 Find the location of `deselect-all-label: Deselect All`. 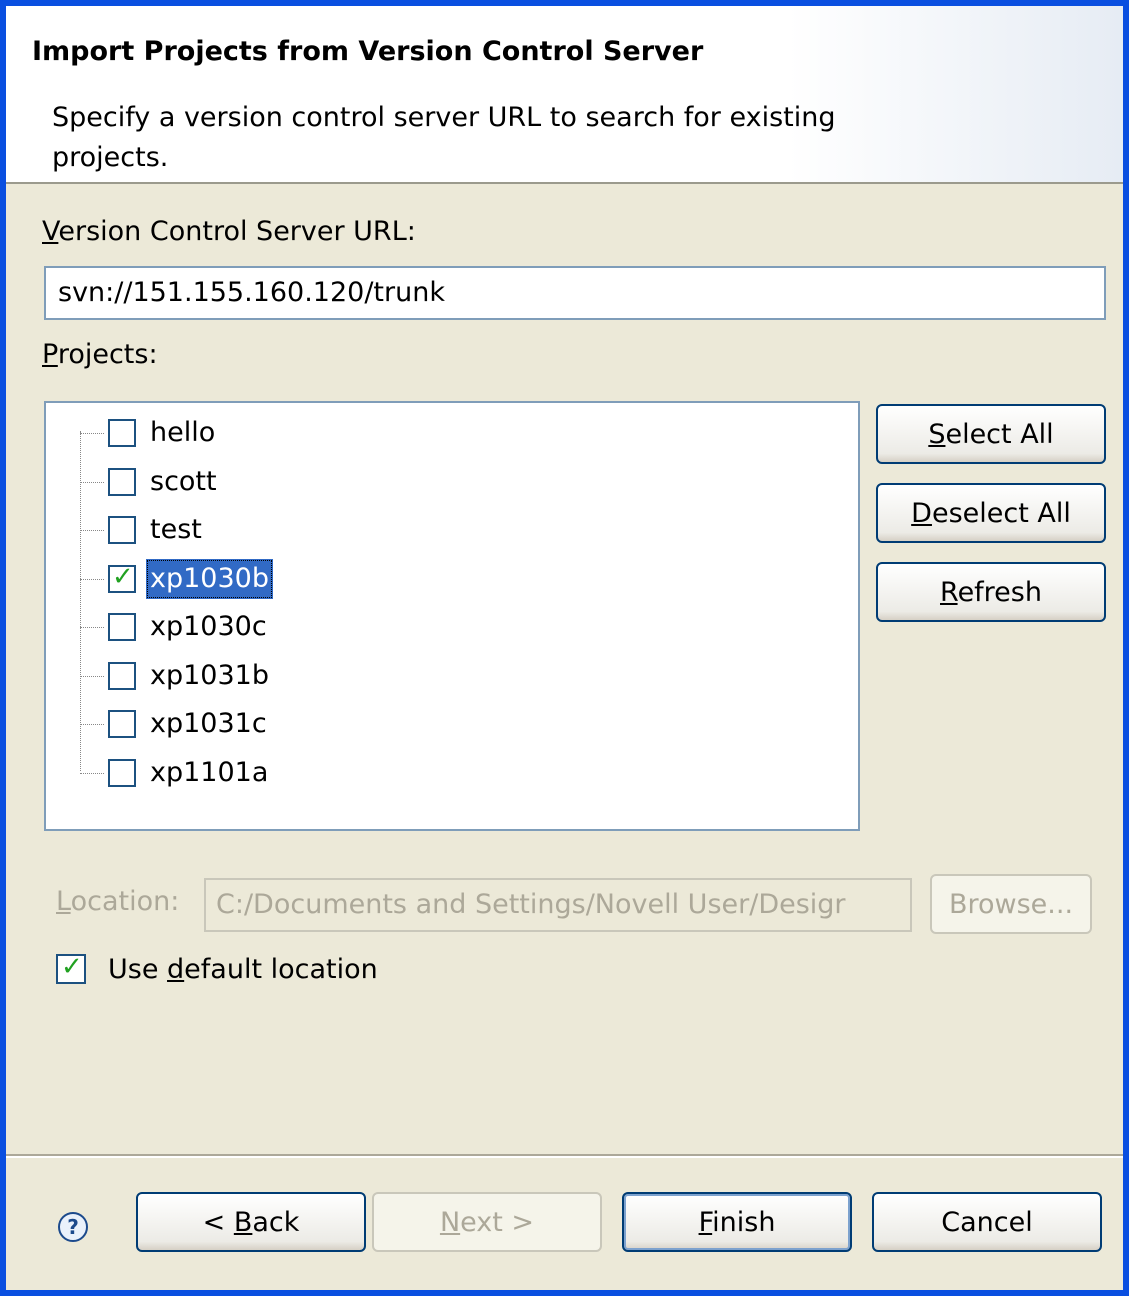

deselect-all-label: Deselect All is located at coordinates (991, 513).